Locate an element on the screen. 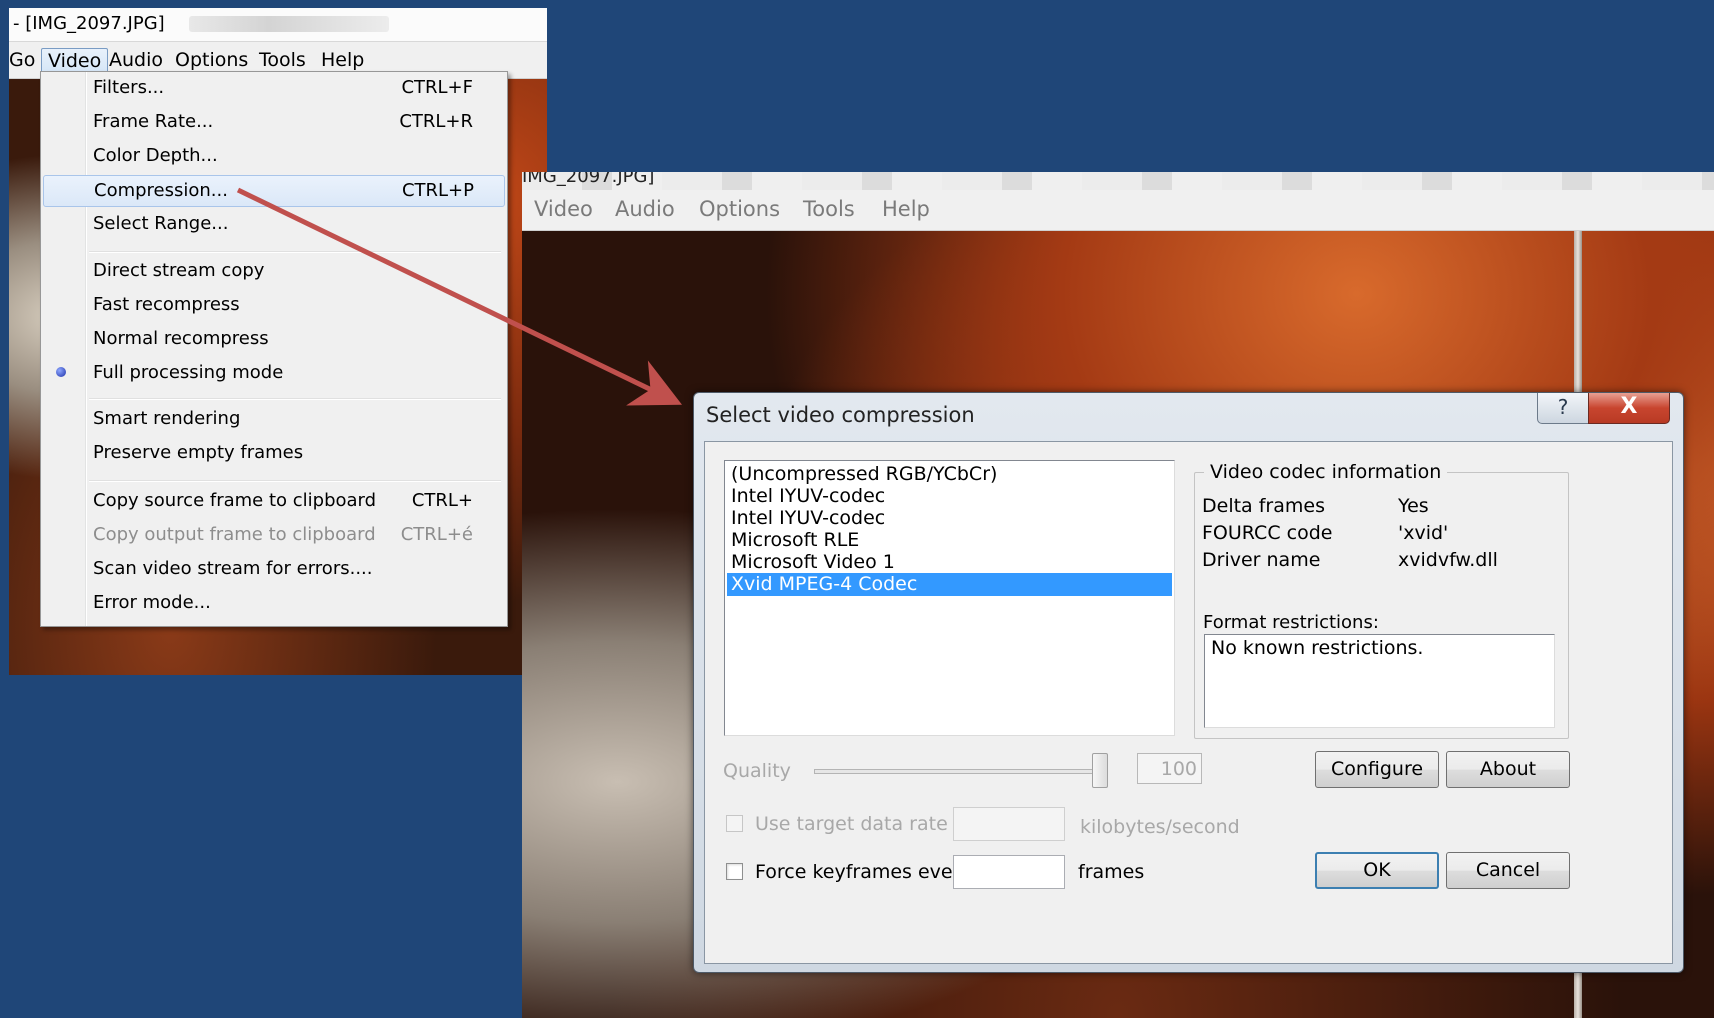 This screenshot has width=1714, height=1018. menu-item-shortcut: CTRL+R is located at coordinates (436, 121).